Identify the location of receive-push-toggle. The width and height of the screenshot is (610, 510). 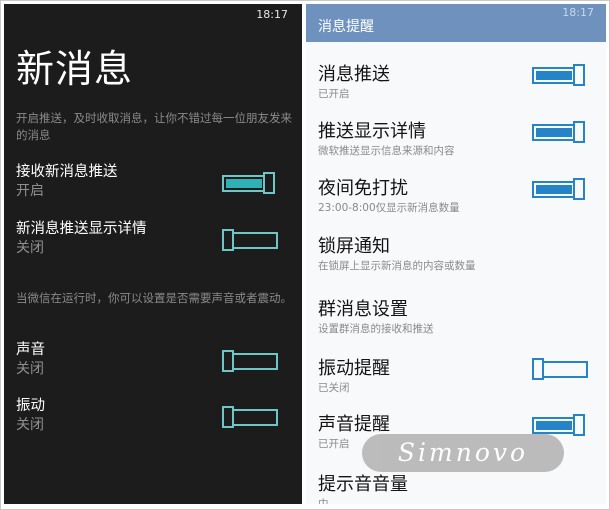
(250, 183).